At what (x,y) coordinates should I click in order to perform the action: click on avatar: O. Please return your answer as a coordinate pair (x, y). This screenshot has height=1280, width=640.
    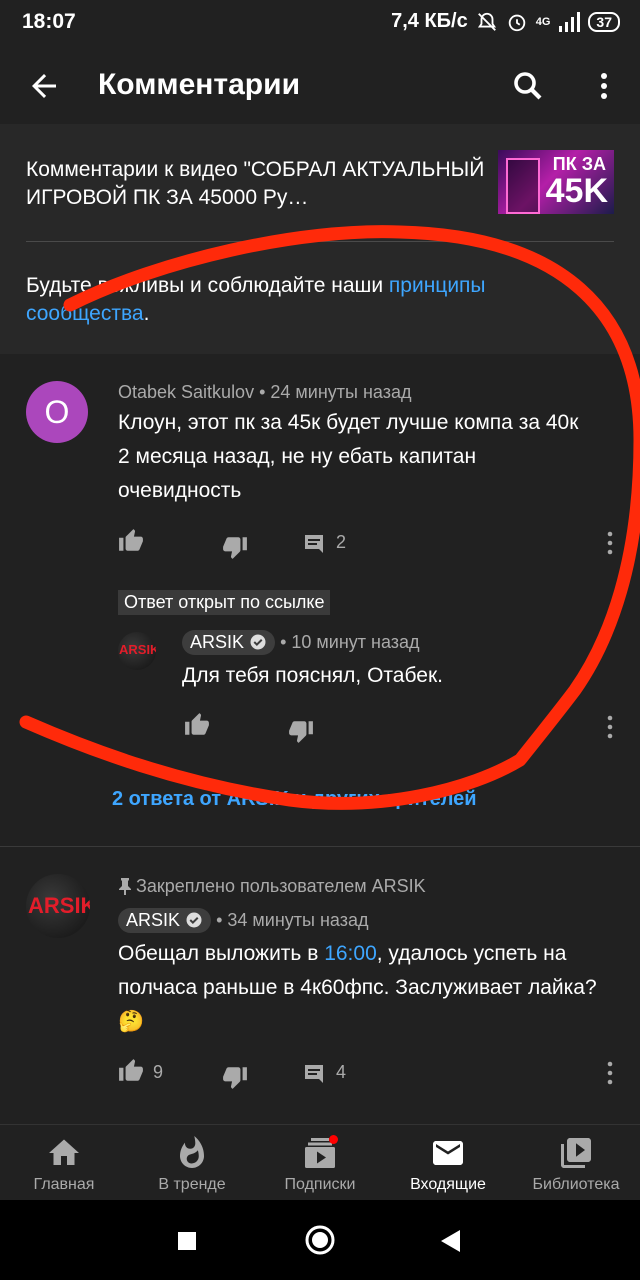
    Looking at the image, I should click on (57, 412).